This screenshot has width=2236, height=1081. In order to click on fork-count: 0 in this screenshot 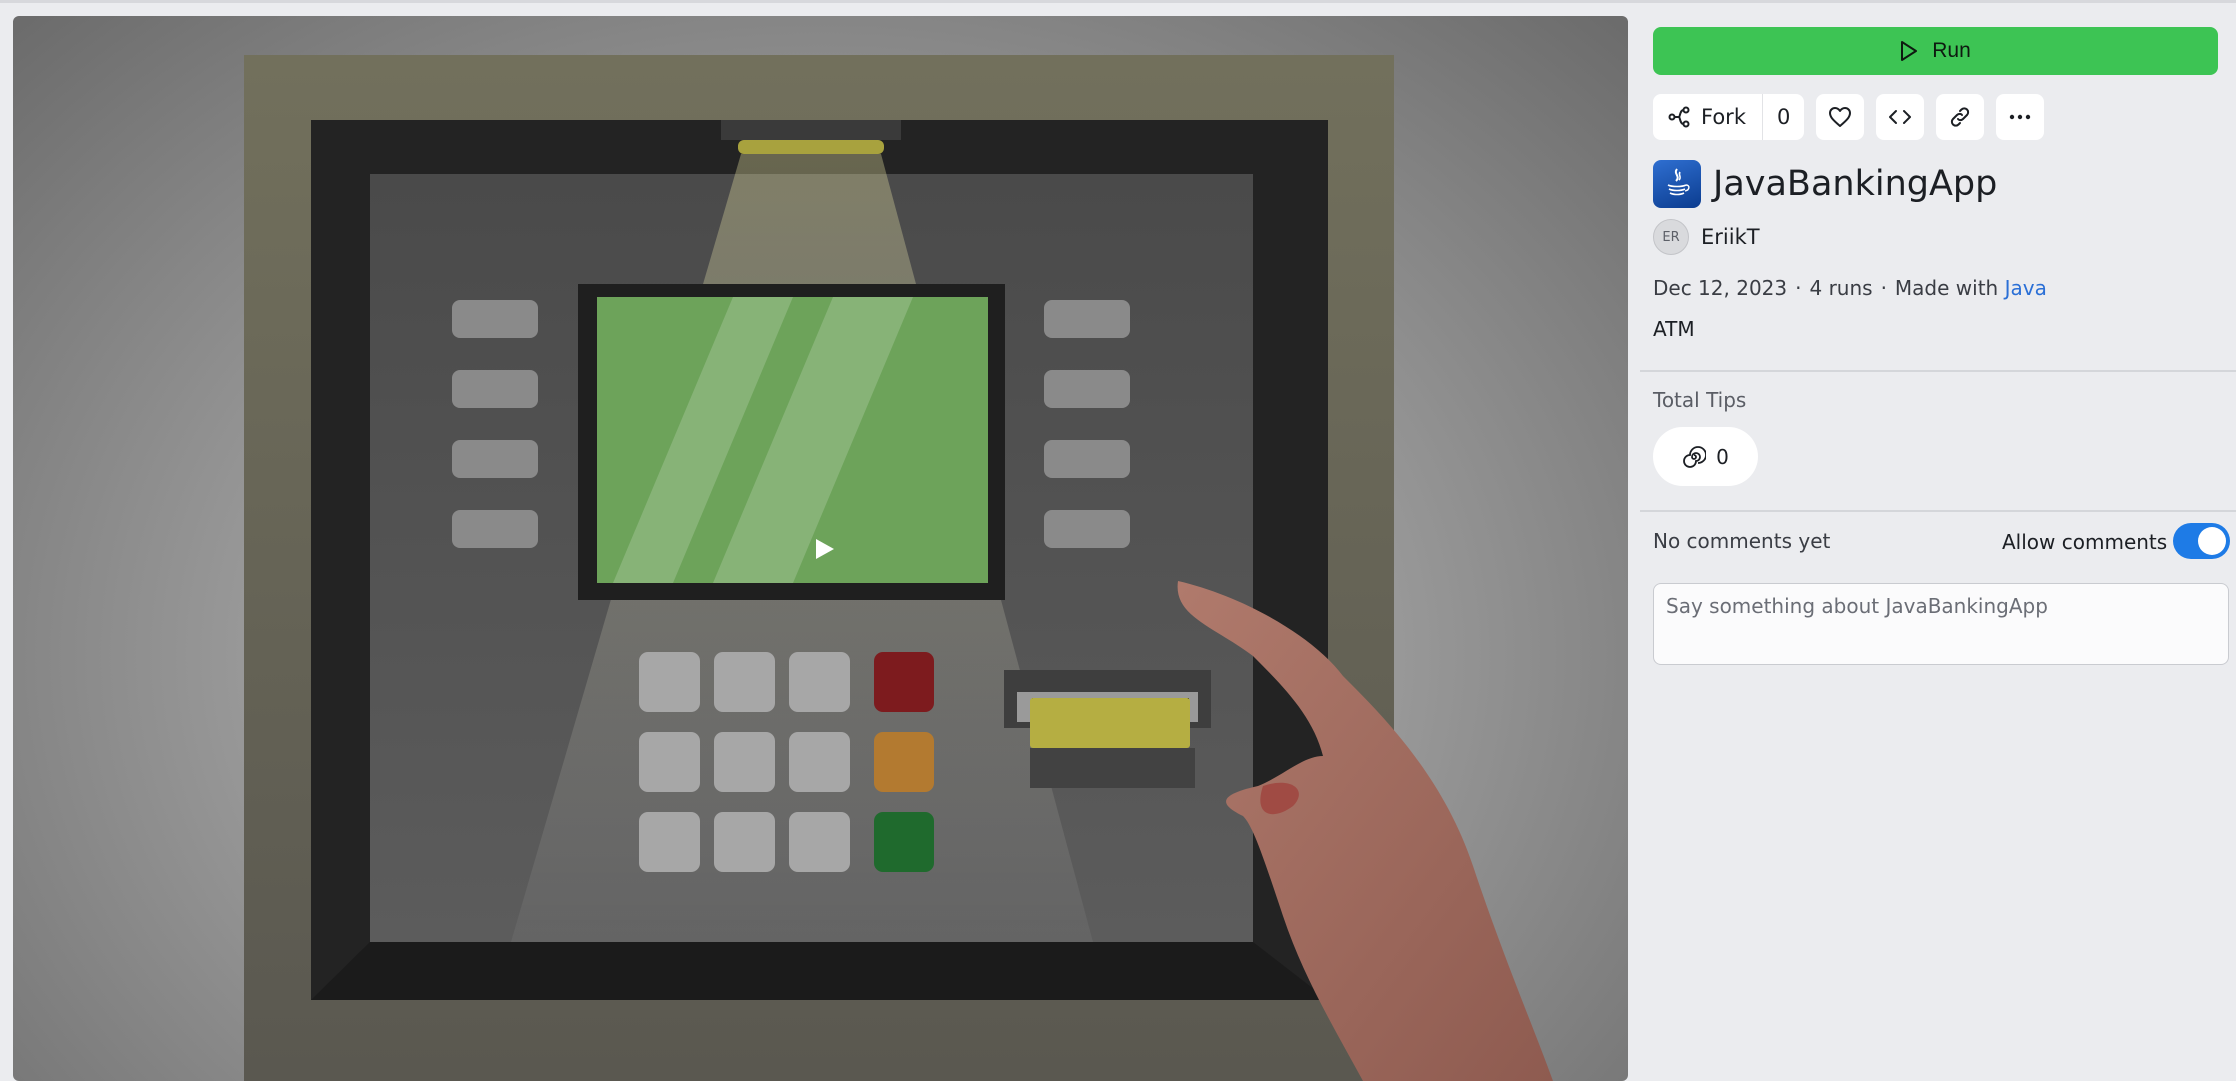, I will do `click(1782, 117)`.